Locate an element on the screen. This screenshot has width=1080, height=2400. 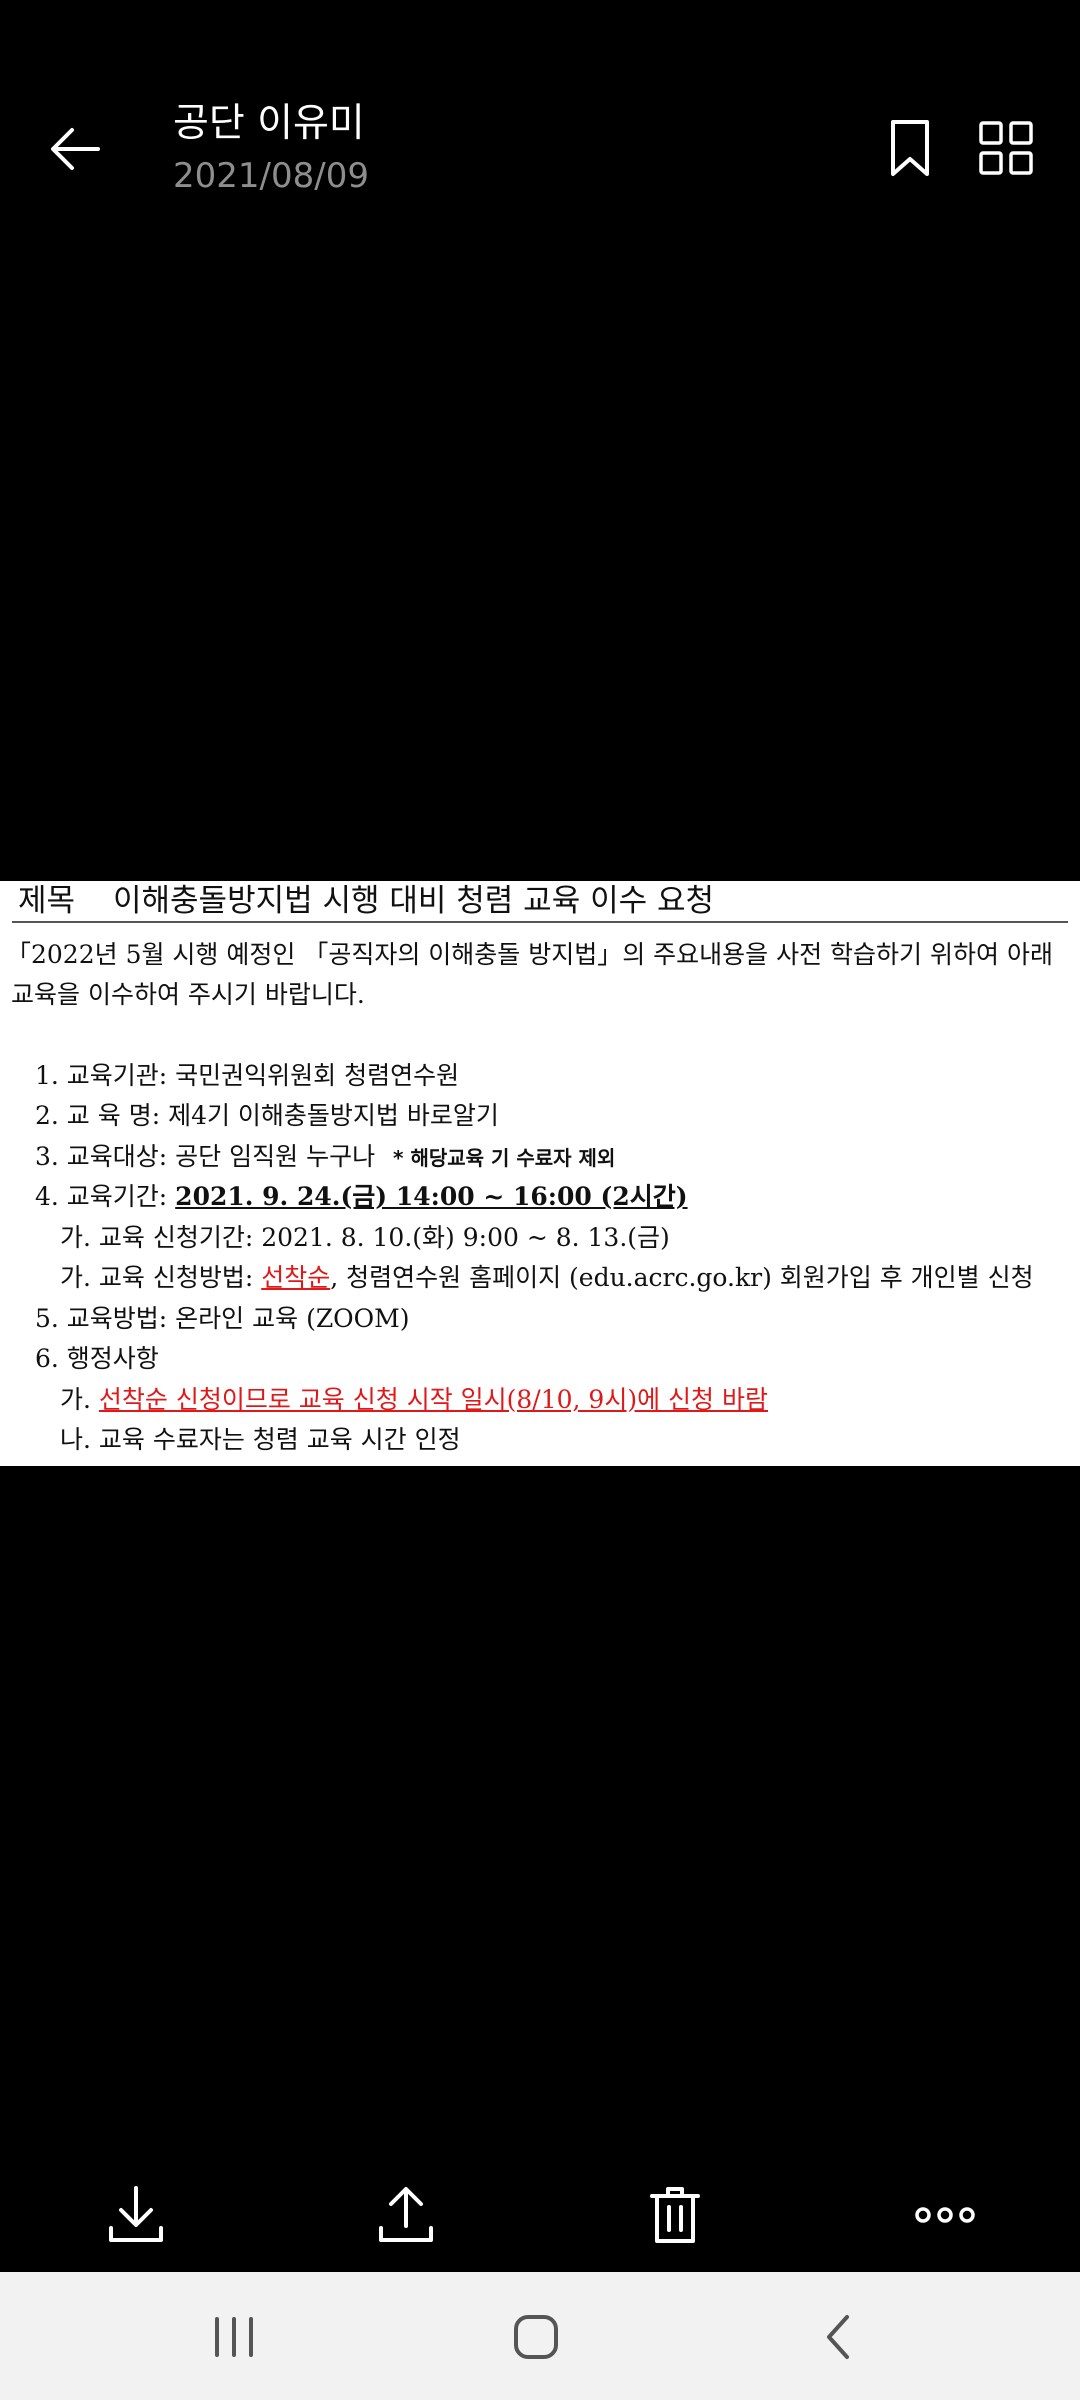
nav-back-button is located at coordinates (838, 2337).